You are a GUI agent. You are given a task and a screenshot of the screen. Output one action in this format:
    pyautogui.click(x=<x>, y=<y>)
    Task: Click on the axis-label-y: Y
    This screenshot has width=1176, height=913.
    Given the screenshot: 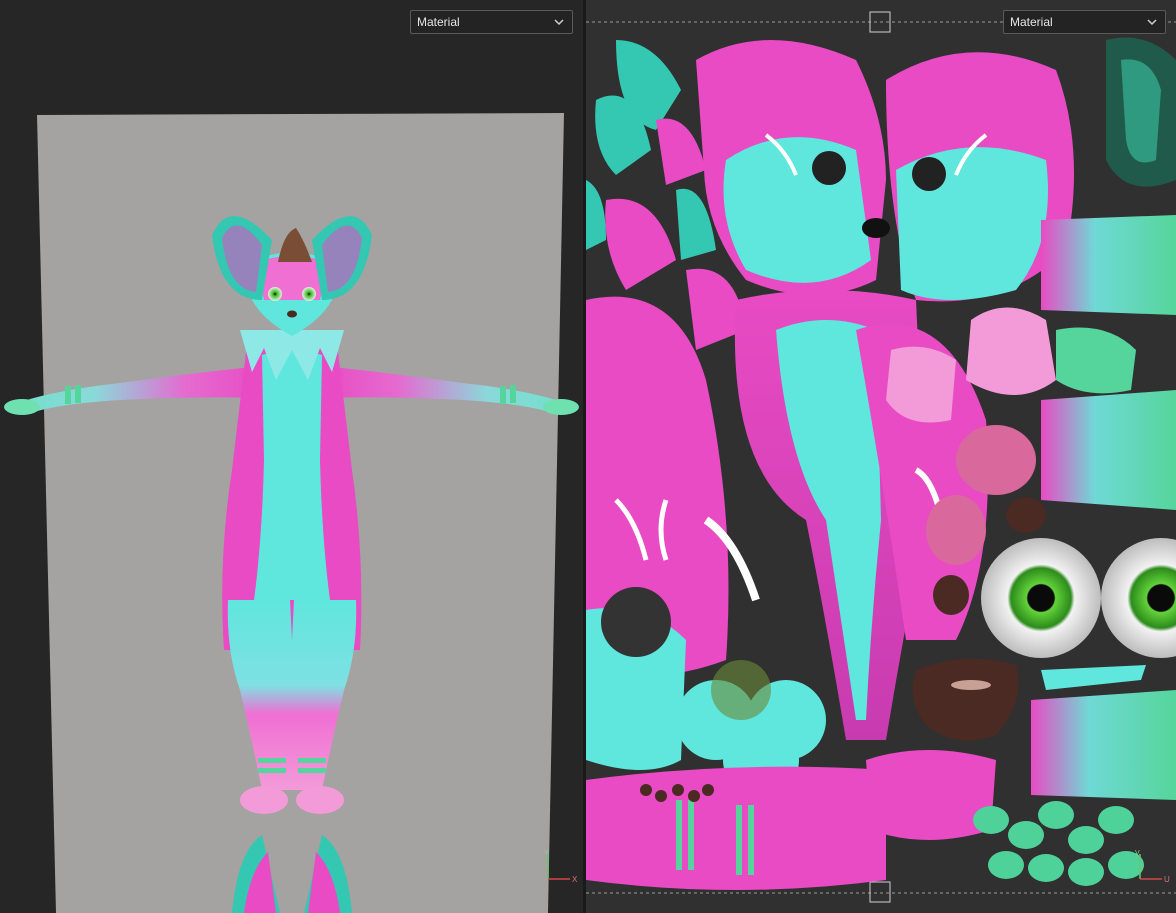 What is the action you would take?
    pyautogui.click(x=546, y=853)
    